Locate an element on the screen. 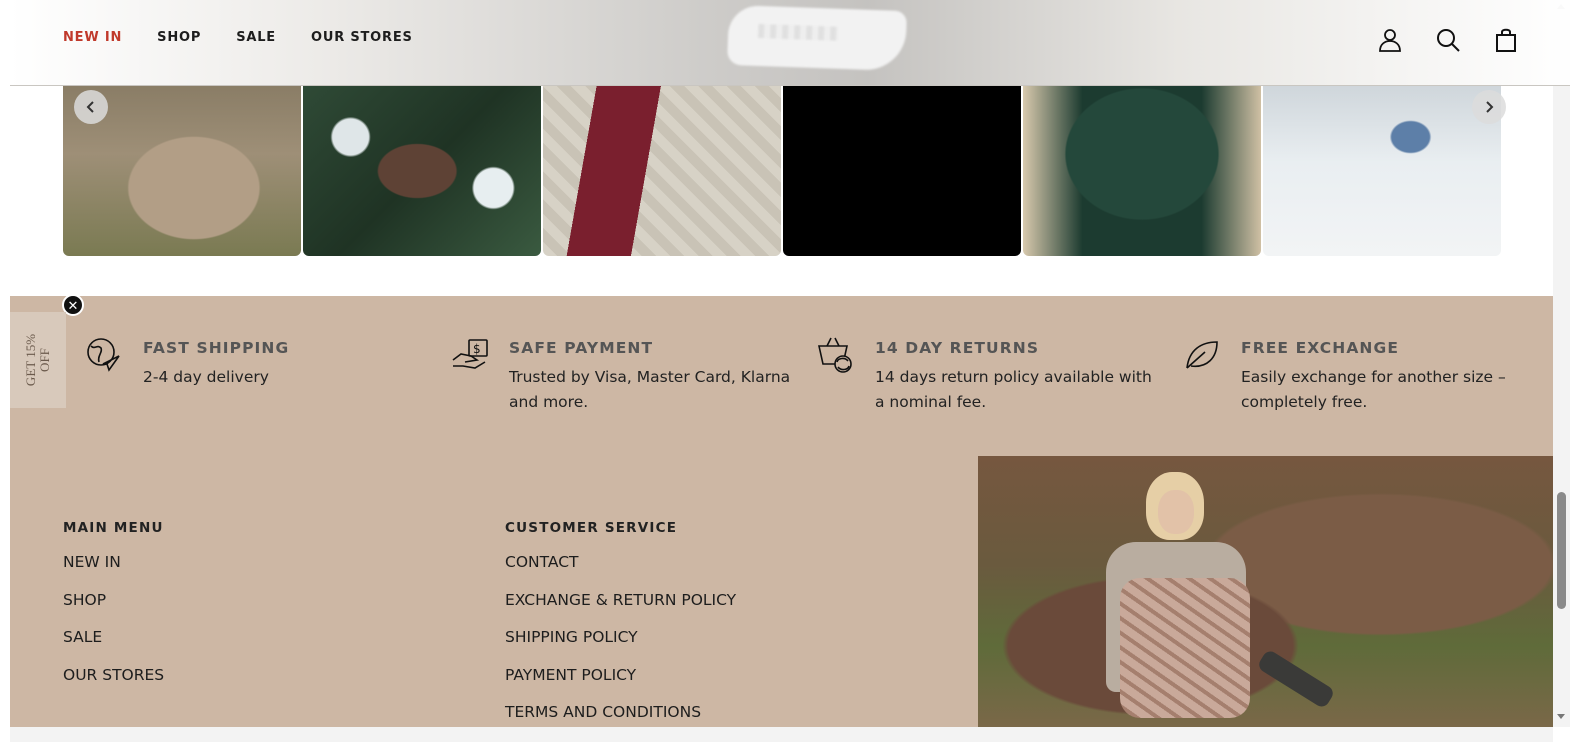 Image resolution: width=1586 pixels, height=742 pixels. horizontal-scrollbar is located at coordinates (781, 734).